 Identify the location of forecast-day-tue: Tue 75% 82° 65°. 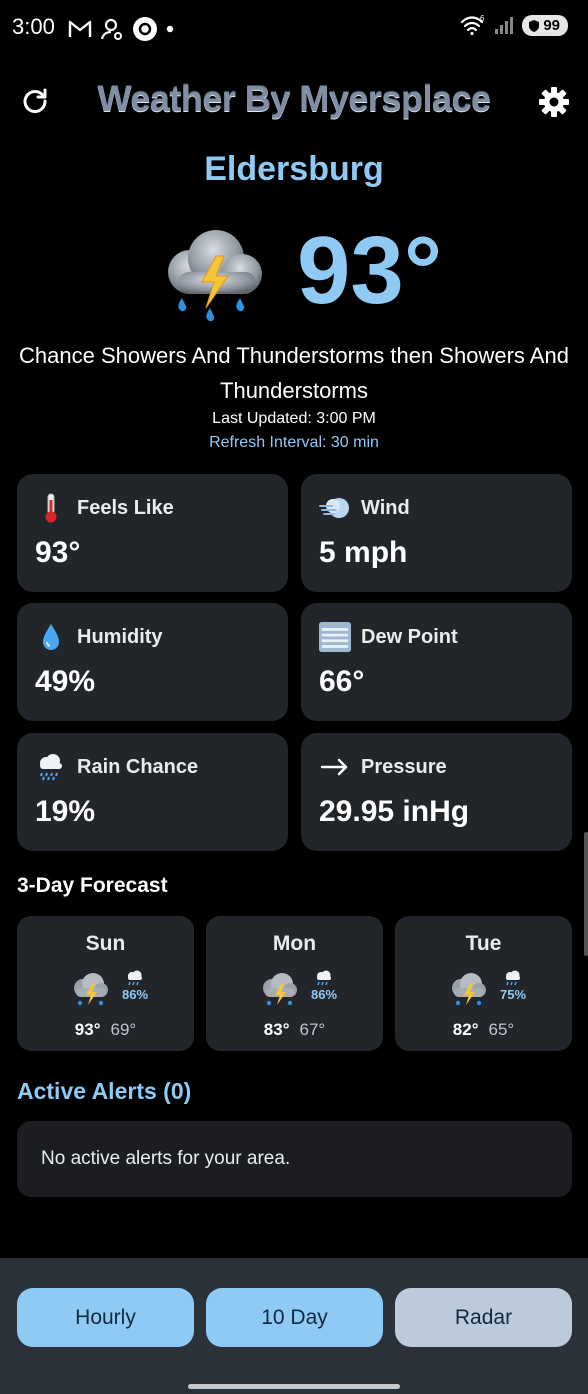
(483, 983).